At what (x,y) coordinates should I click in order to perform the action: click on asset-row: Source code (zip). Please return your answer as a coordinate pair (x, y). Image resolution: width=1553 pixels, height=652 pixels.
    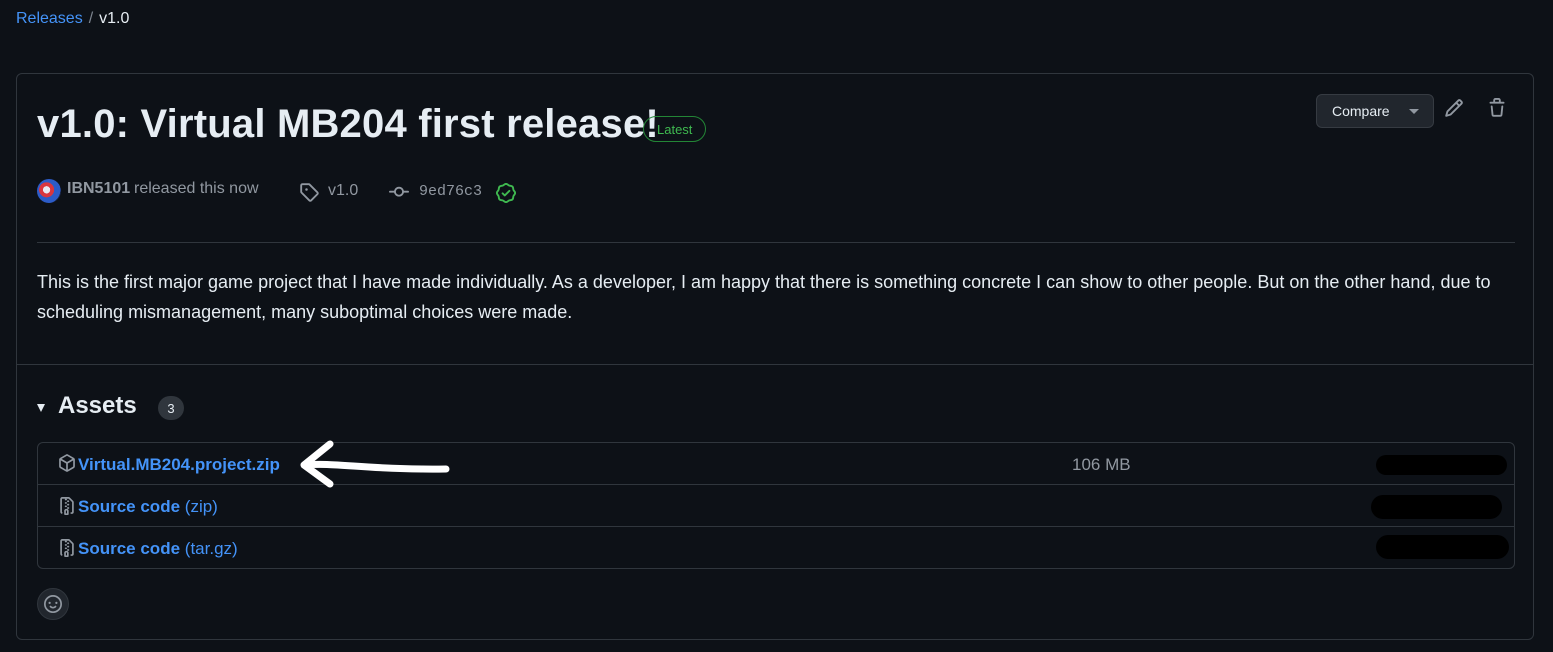
    Looking at the image, I should click on (776, 505).